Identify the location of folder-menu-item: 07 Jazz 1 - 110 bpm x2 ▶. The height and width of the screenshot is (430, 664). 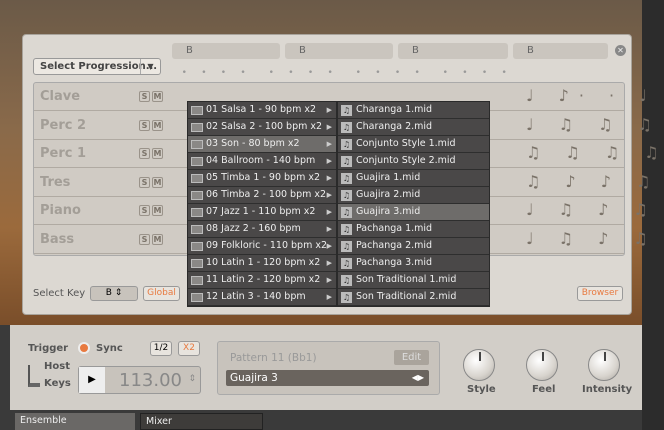
(262, 212).